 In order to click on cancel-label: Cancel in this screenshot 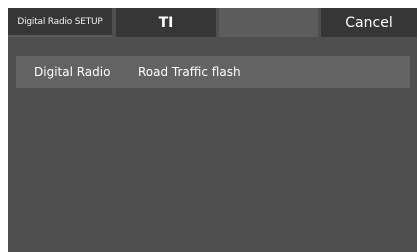, I will do `click(369, 22)`.